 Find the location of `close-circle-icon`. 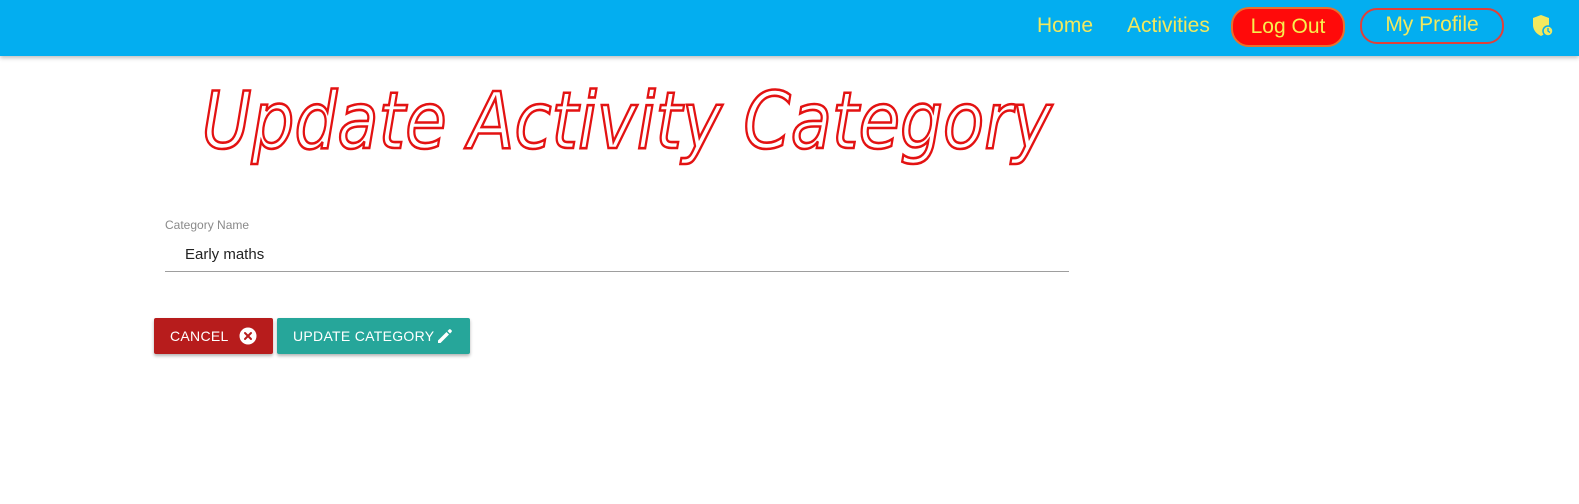

close-circle-icon is located at coordinates (248, 336).